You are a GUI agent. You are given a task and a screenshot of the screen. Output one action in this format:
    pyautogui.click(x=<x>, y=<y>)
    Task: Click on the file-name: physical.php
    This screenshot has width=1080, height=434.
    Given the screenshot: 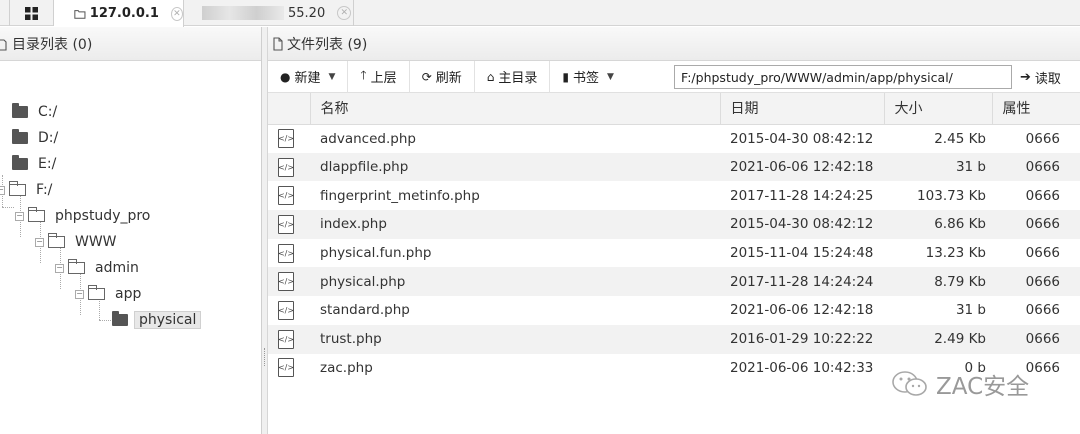 What is the action you would take?
    pyautogui.click(x=515, y=282)
    